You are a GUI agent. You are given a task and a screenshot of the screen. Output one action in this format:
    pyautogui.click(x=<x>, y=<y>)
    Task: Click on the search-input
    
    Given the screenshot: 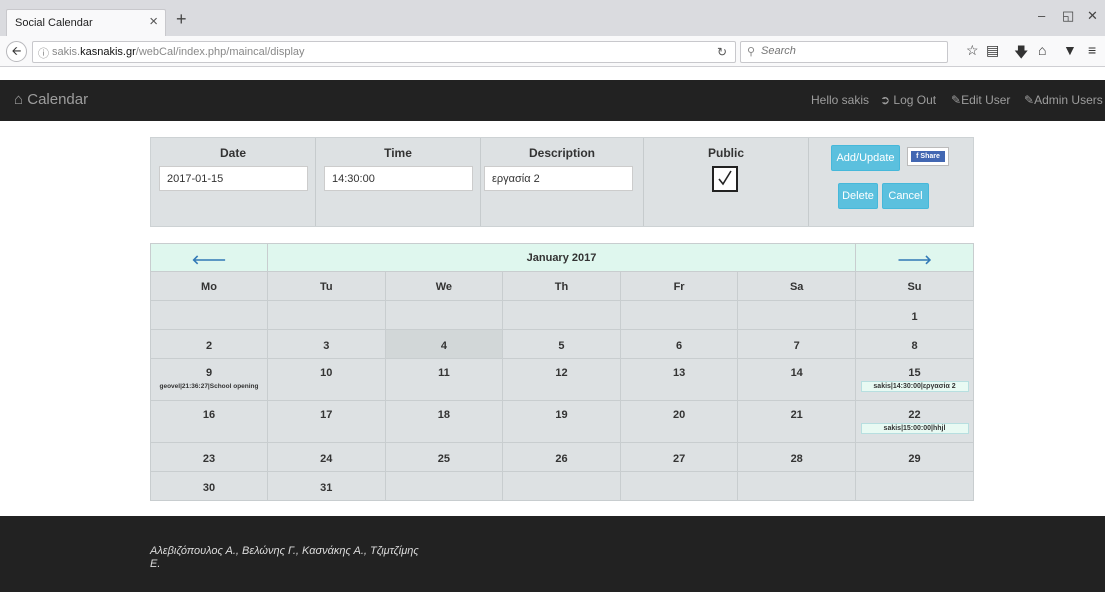 What is the action you would take?
    pyautogui.click(x=851, y=51)
    